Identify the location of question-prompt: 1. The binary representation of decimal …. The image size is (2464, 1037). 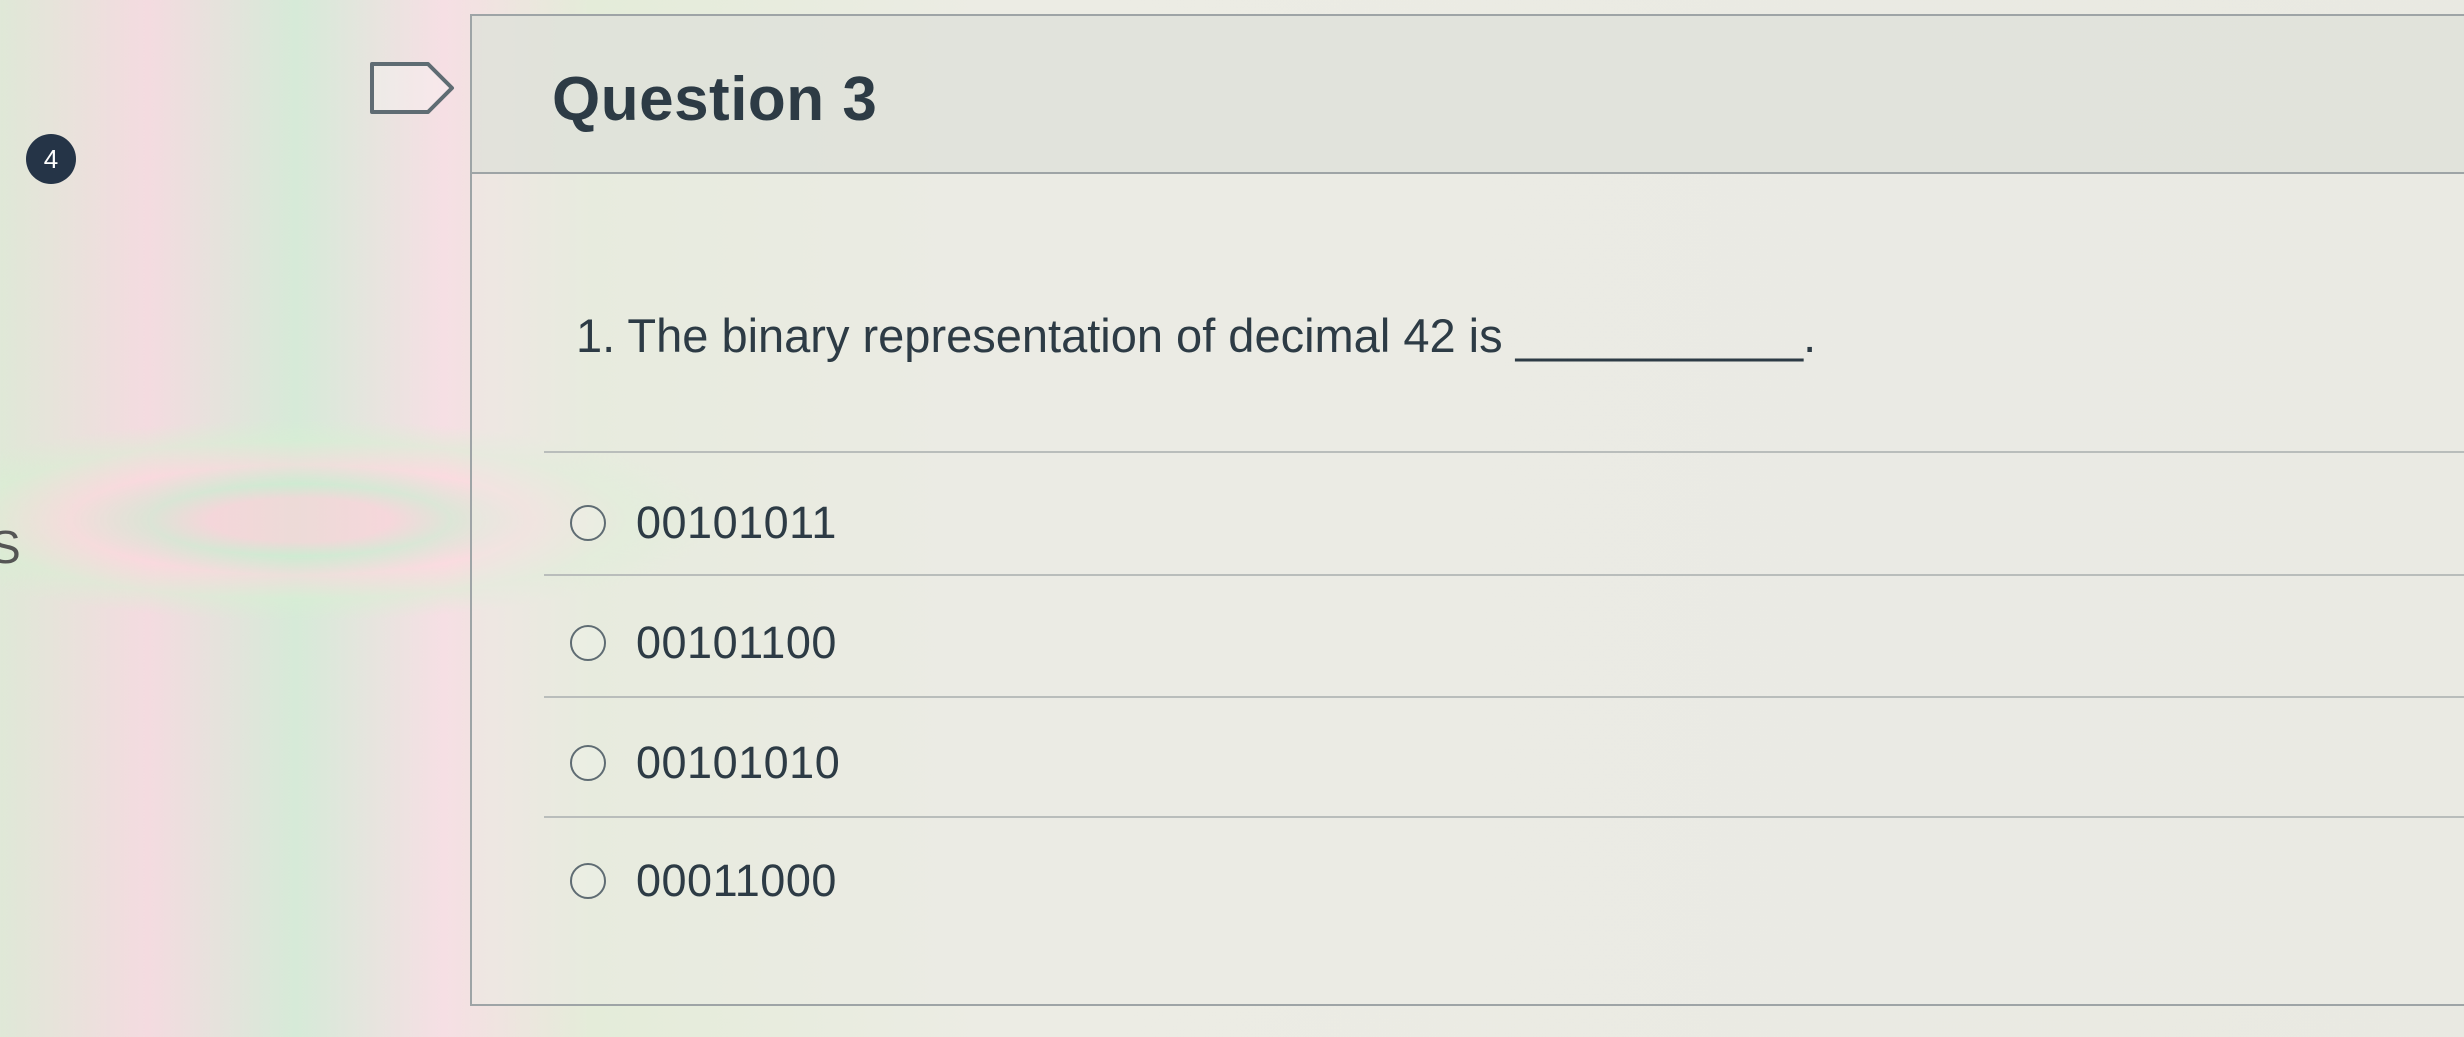
(1196, 335).